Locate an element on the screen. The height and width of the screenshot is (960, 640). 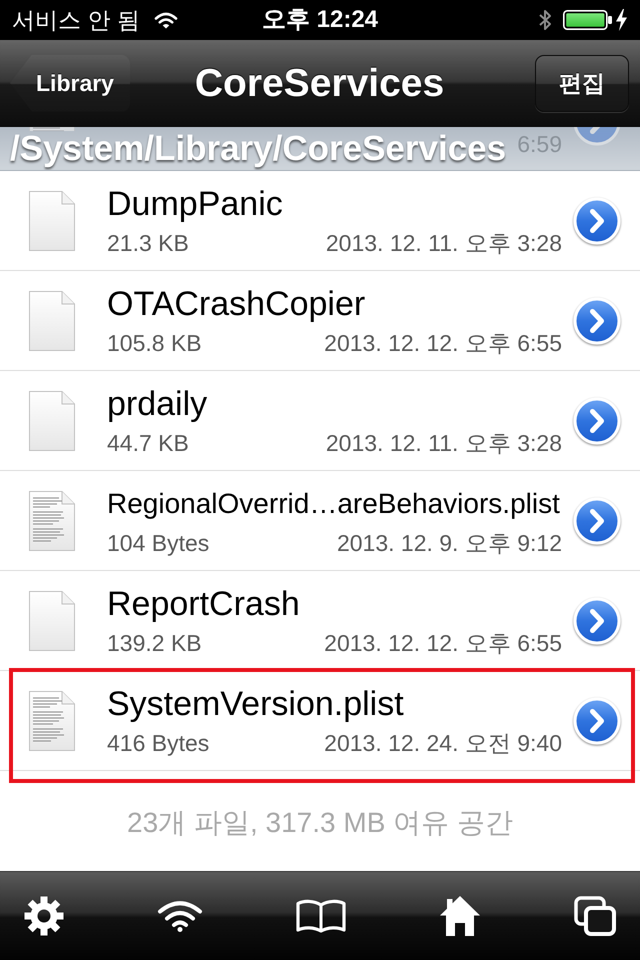
file-date: 6:59 is located at coordinates (539, 144).